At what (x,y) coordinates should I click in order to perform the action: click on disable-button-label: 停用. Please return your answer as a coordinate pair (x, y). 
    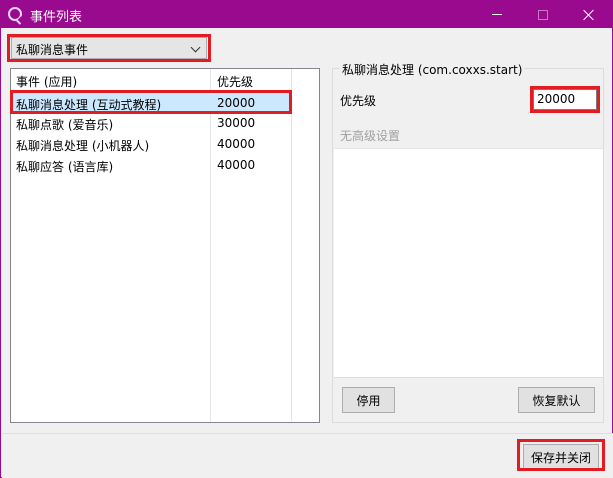
    Looking at the image, I should click on (368, 400).